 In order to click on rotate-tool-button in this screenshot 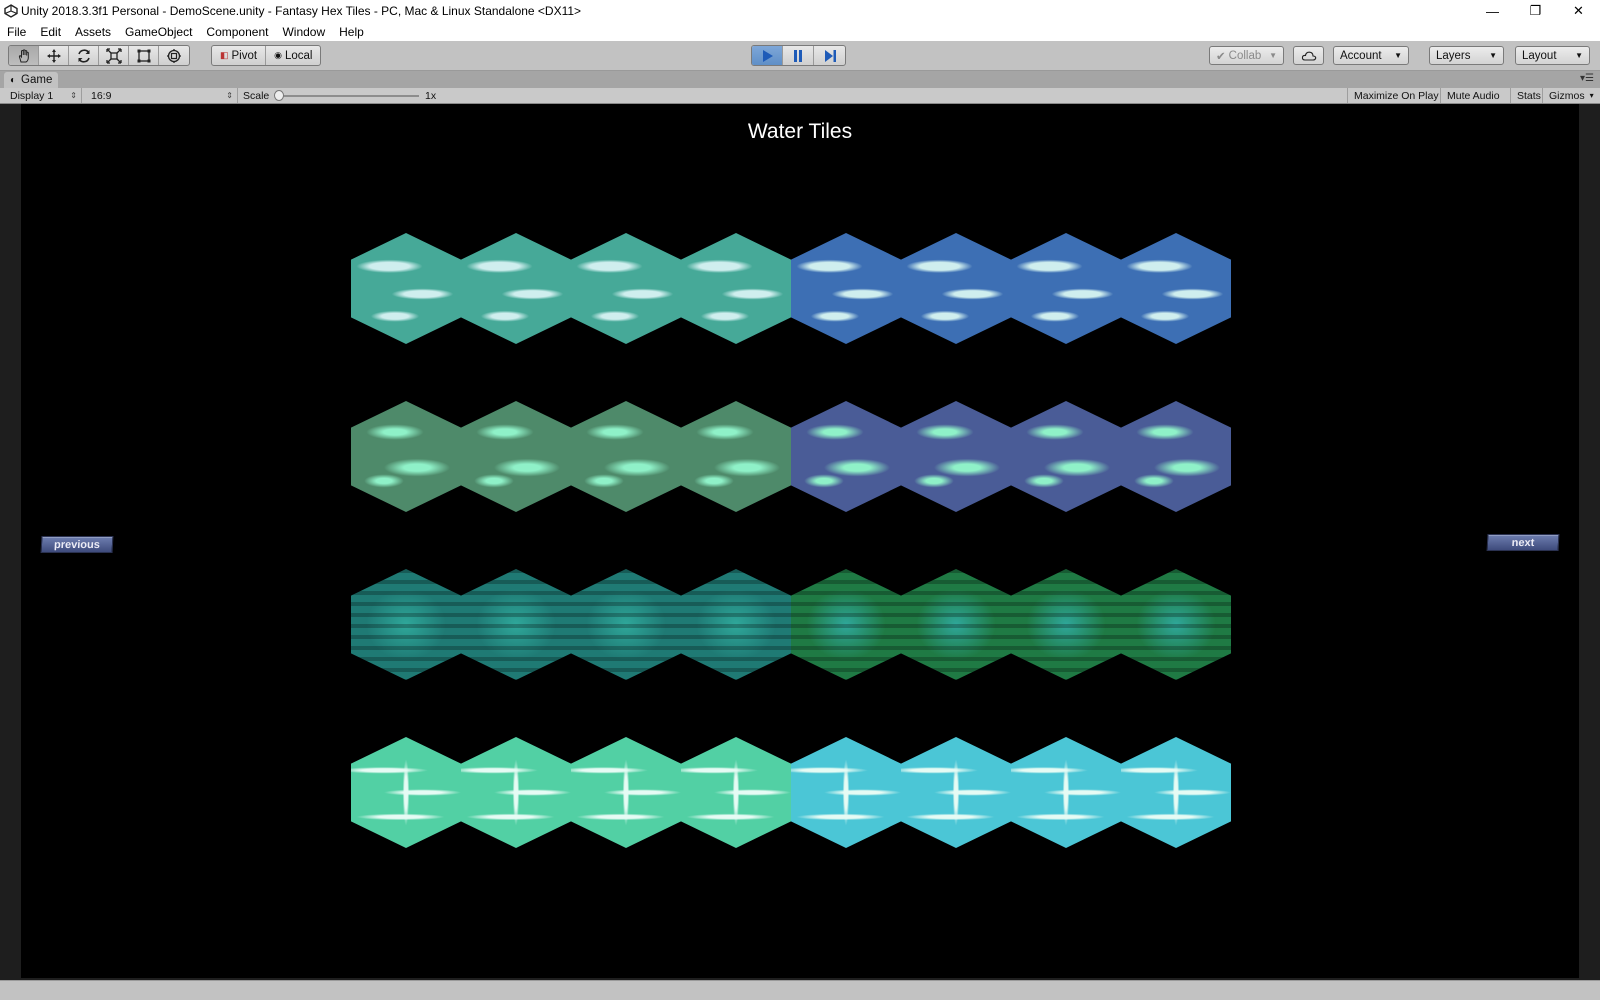, I will do `click(84, 55)`.